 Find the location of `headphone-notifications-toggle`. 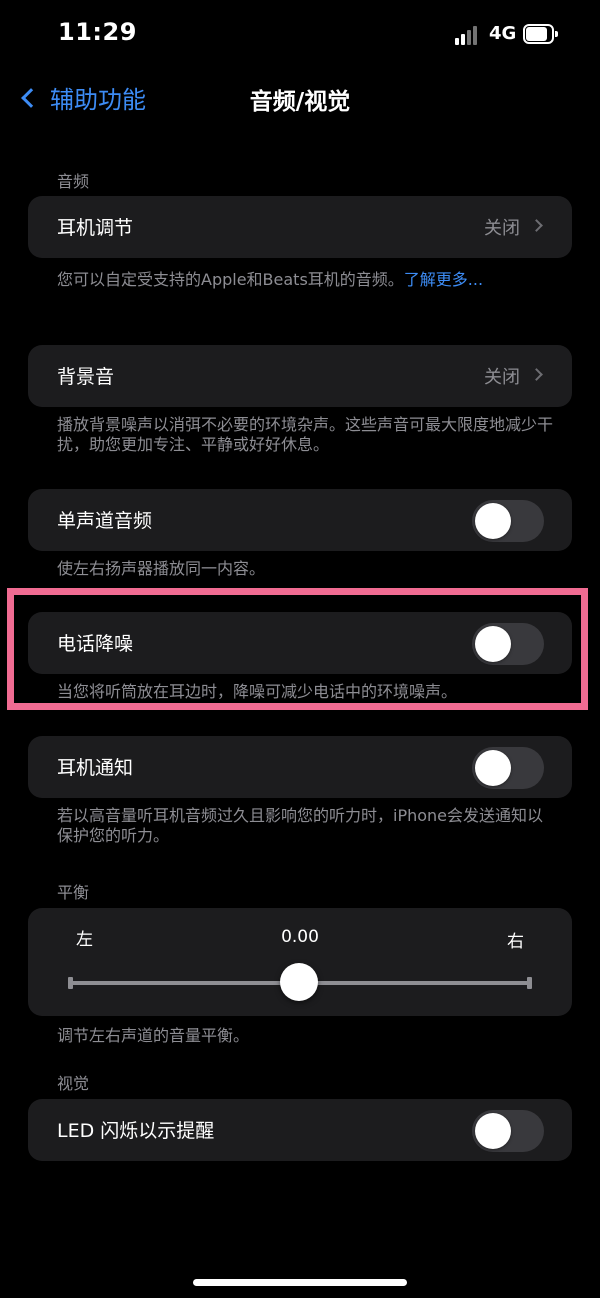

headphone-notifications-toggle is located at coordinates (508, 768).